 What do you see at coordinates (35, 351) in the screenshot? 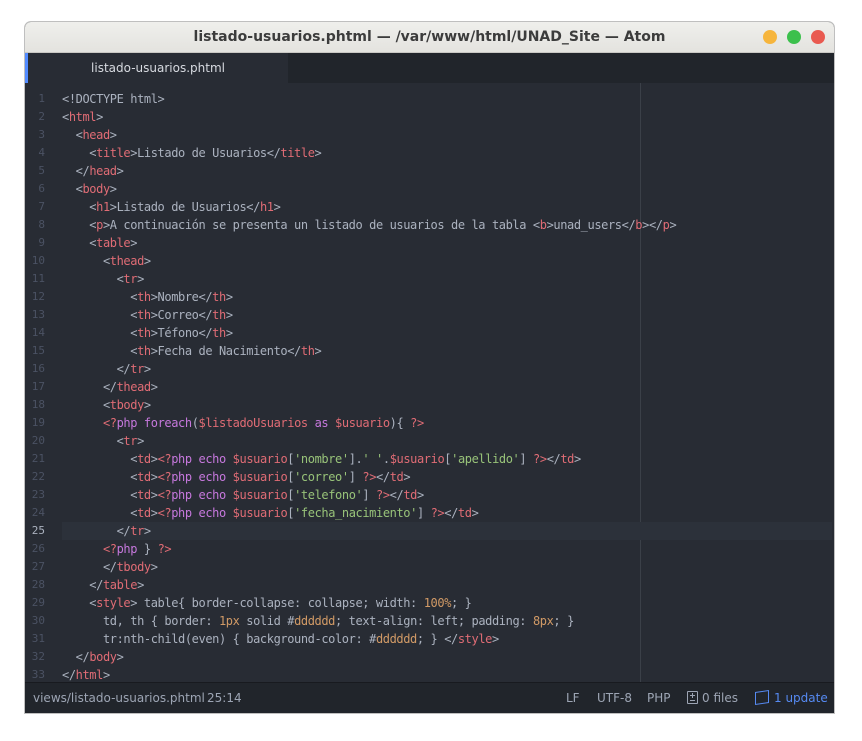
I see `line-number: 15` at bounding box center [35, 351].